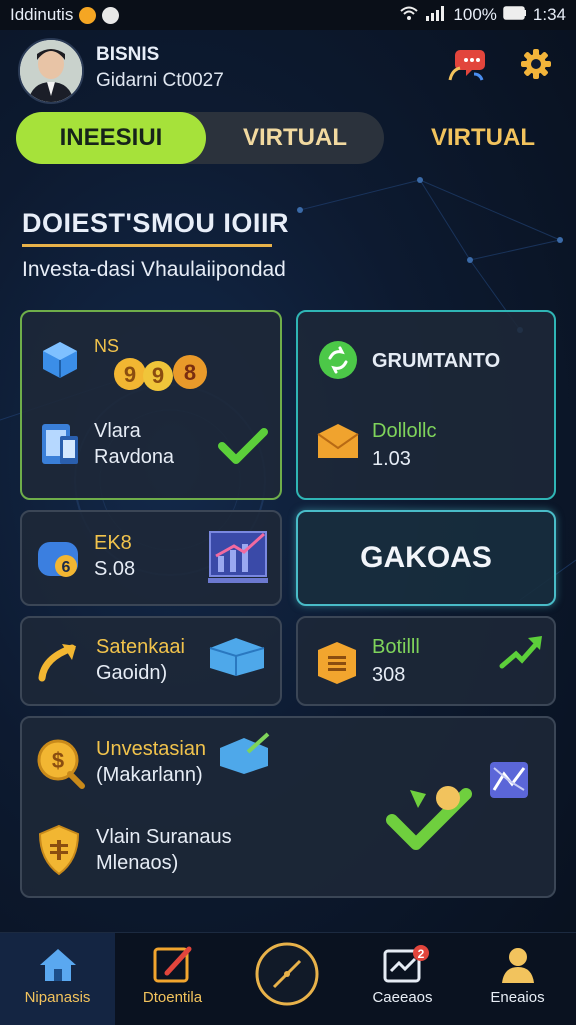 This screenshot has height=1025, width=576. Describe the element at coordinates (165, 378) in the screenshot. I see `coins-icon: 9 9 8` at that location.